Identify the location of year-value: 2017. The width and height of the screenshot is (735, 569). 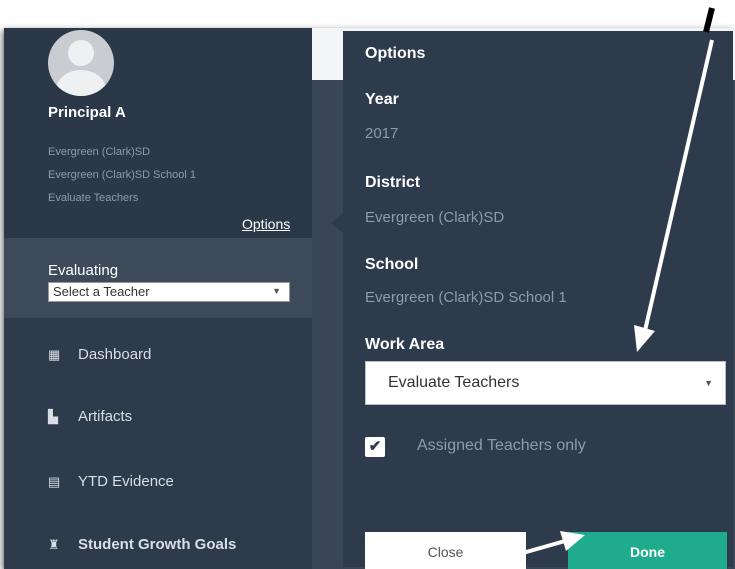
(382, 133).